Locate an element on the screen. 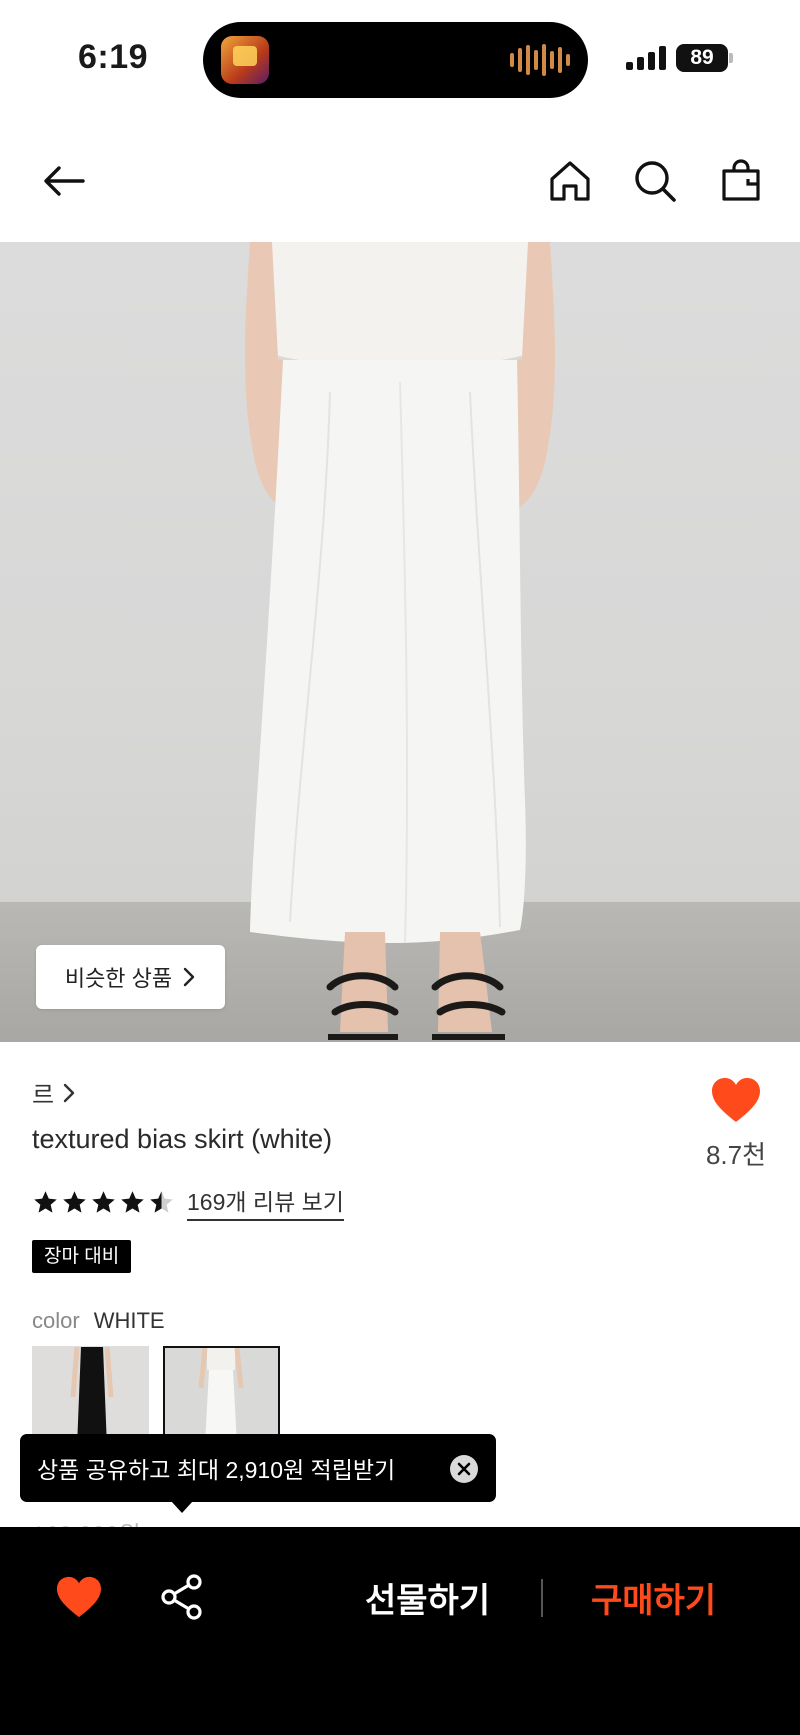 This screenshot has height=1735, width=800. star-half-icon is located at coordinates (161, 1201).